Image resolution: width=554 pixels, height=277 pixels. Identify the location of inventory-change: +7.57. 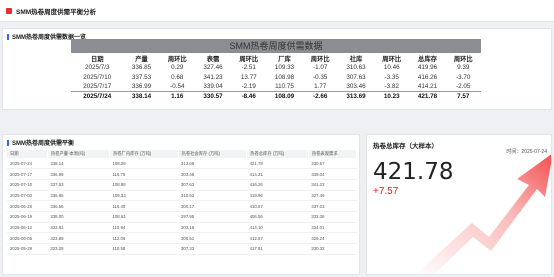
(386, 191).